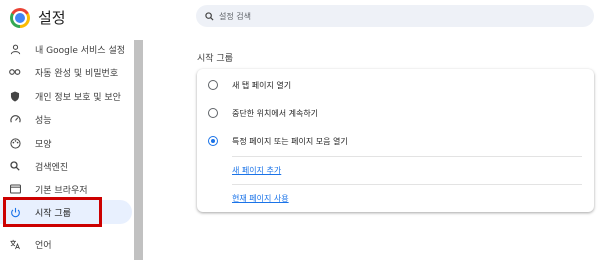  I want to click on highlight-annotation, so click(52, 212).